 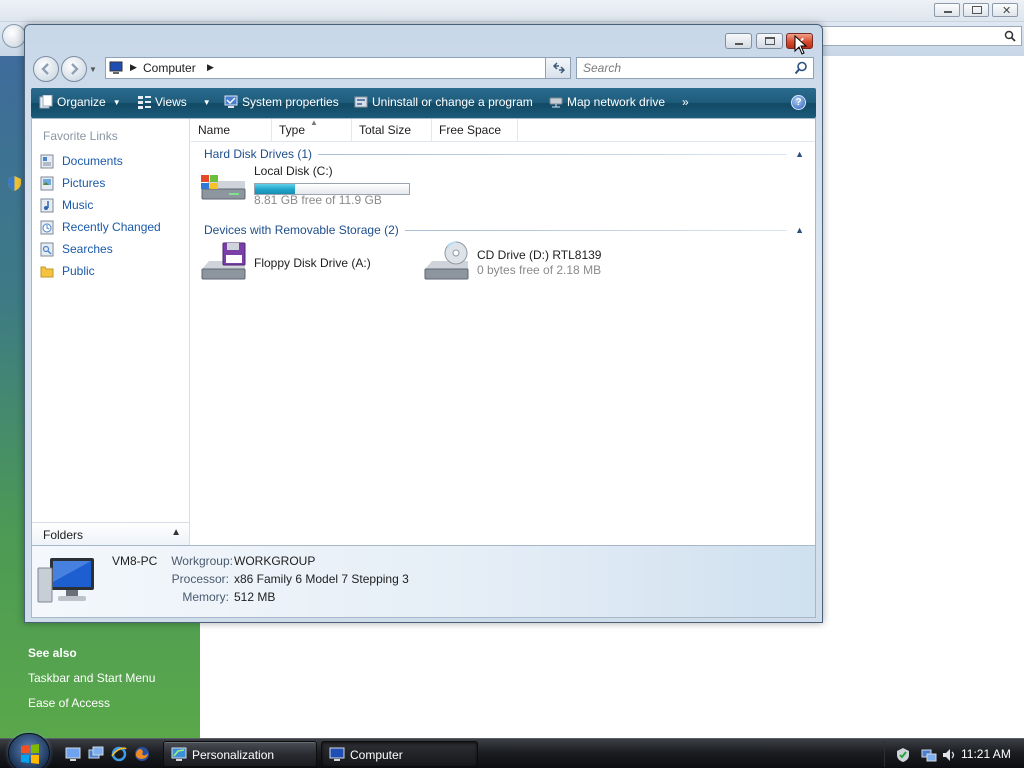 I want to click on taskbar-button-label: Personalization, so click(x=233, y=755).